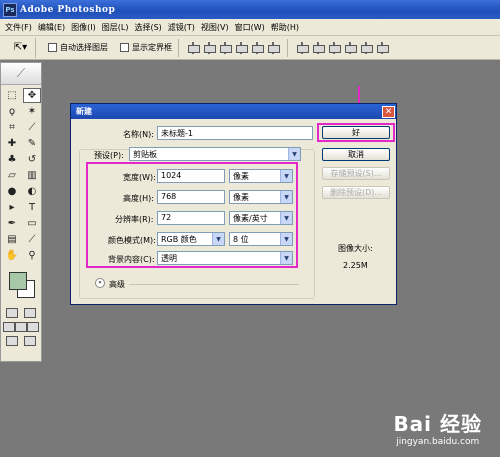  Describe the element at coordinates (32, 111) in the screenshot. I see `magic-wand-tool-icon: ✶` at that location.